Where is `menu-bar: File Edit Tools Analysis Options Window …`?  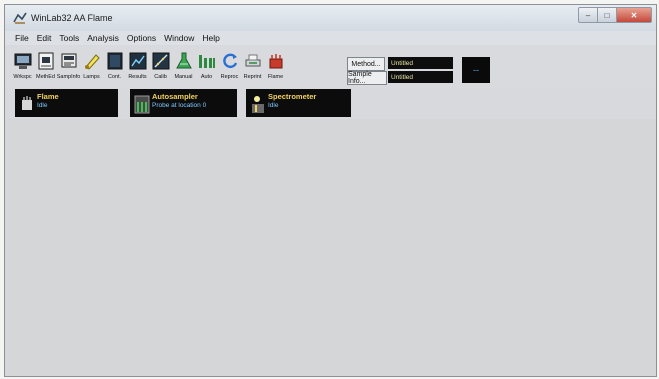 menu-bar: File Edit Tools Analysis Options Window … is located at coordinates (330, 38).